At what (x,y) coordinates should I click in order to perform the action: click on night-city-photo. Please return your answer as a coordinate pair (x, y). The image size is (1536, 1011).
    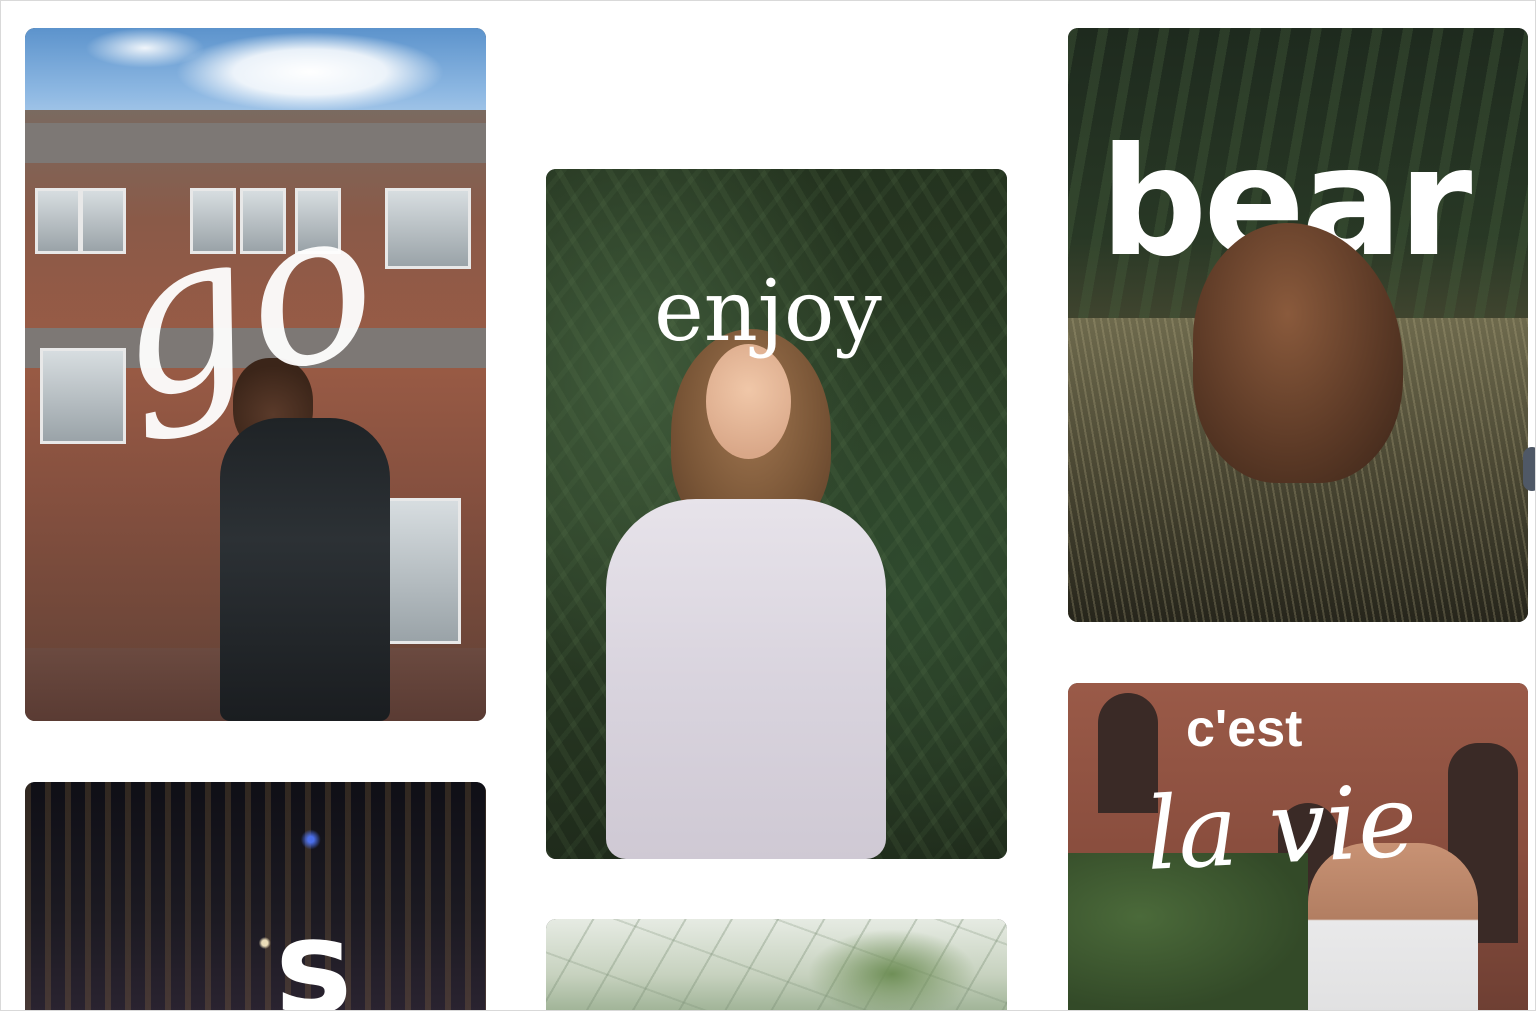
    Looking at the image, I should click on (255, 896).